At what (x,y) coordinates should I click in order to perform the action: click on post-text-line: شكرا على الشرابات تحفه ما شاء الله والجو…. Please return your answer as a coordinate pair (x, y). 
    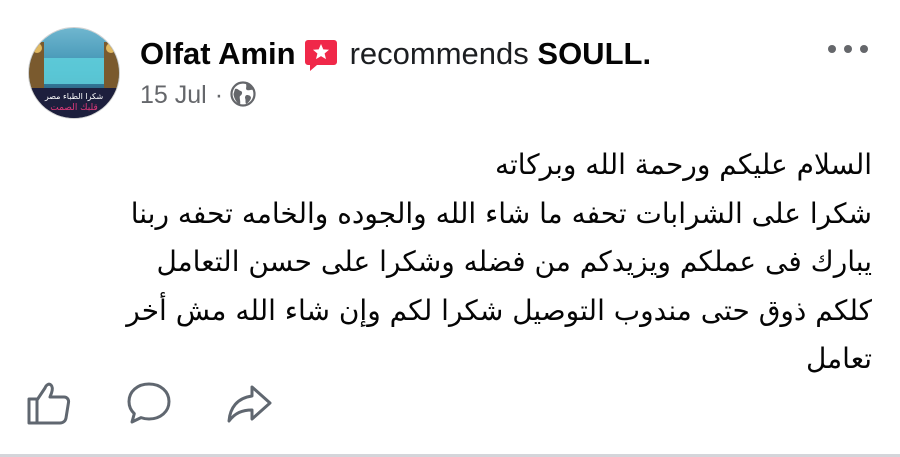
    Looking at the image, I should click on (501, 213).